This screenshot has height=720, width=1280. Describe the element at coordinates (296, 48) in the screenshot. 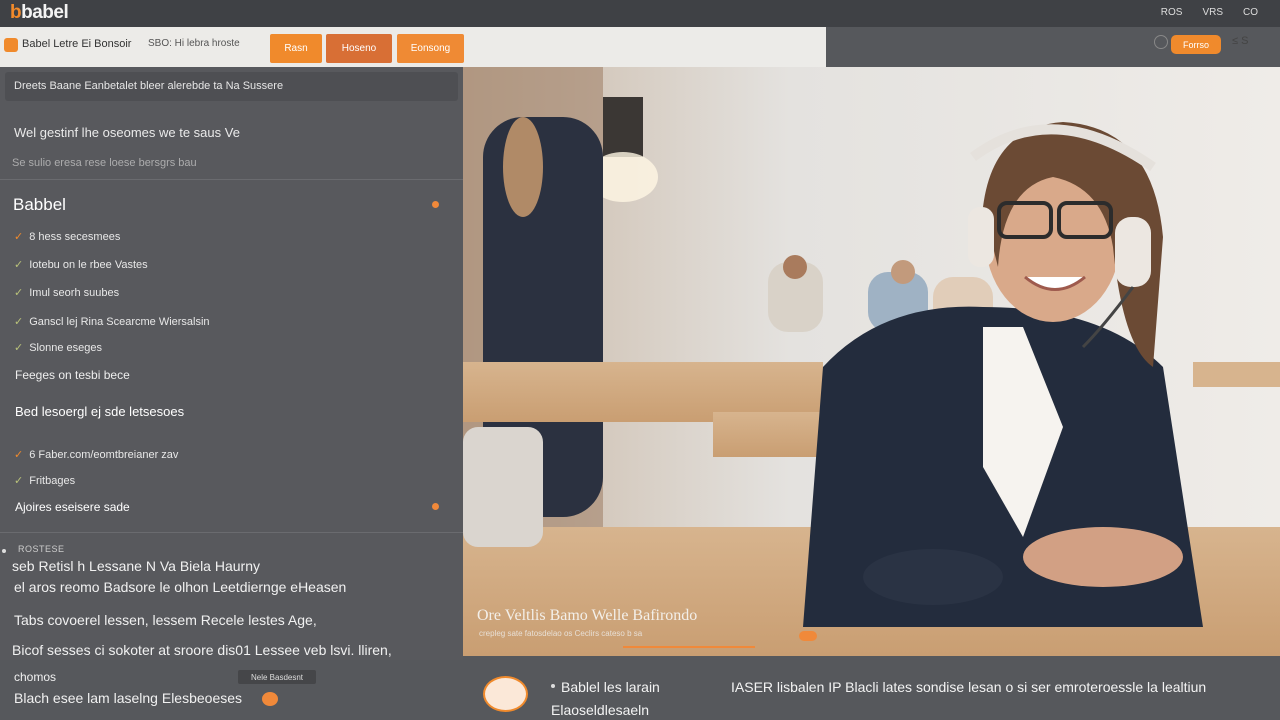

I see `toolbar-button-1: Rasn` at that location.